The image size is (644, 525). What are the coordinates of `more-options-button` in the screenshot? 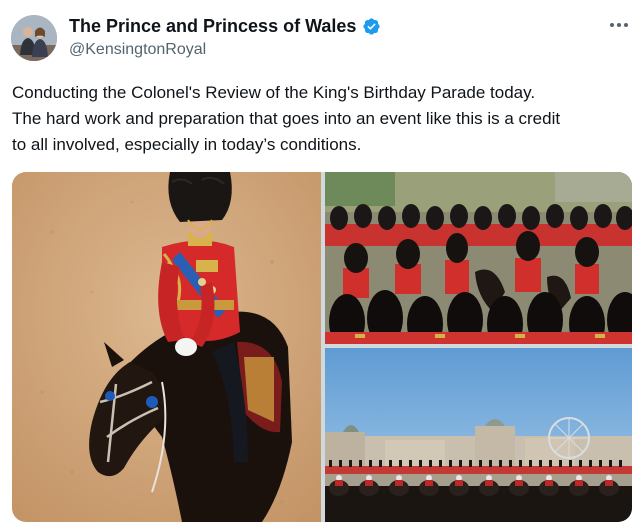 It's located at (619, 25).